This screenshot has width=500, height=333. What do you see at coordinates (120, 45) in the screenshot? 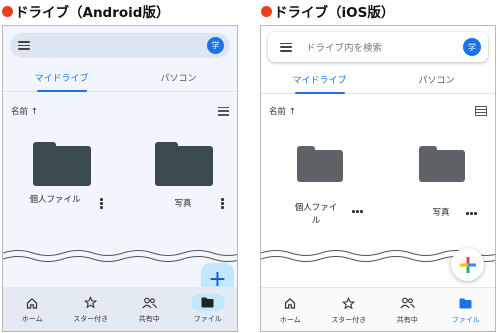
I see `search-bar: 学` at bounding box center [120, 45].